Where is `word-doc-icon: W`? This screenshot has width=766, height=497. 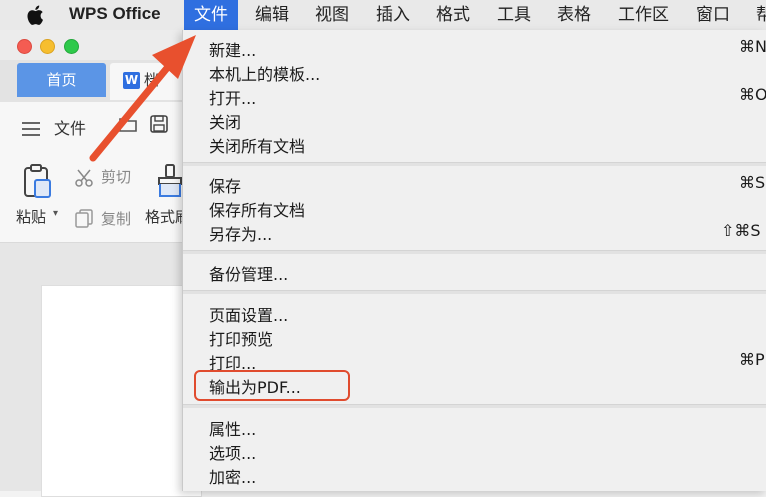
word-doc-icon: W is located at coordinates (131, 80).